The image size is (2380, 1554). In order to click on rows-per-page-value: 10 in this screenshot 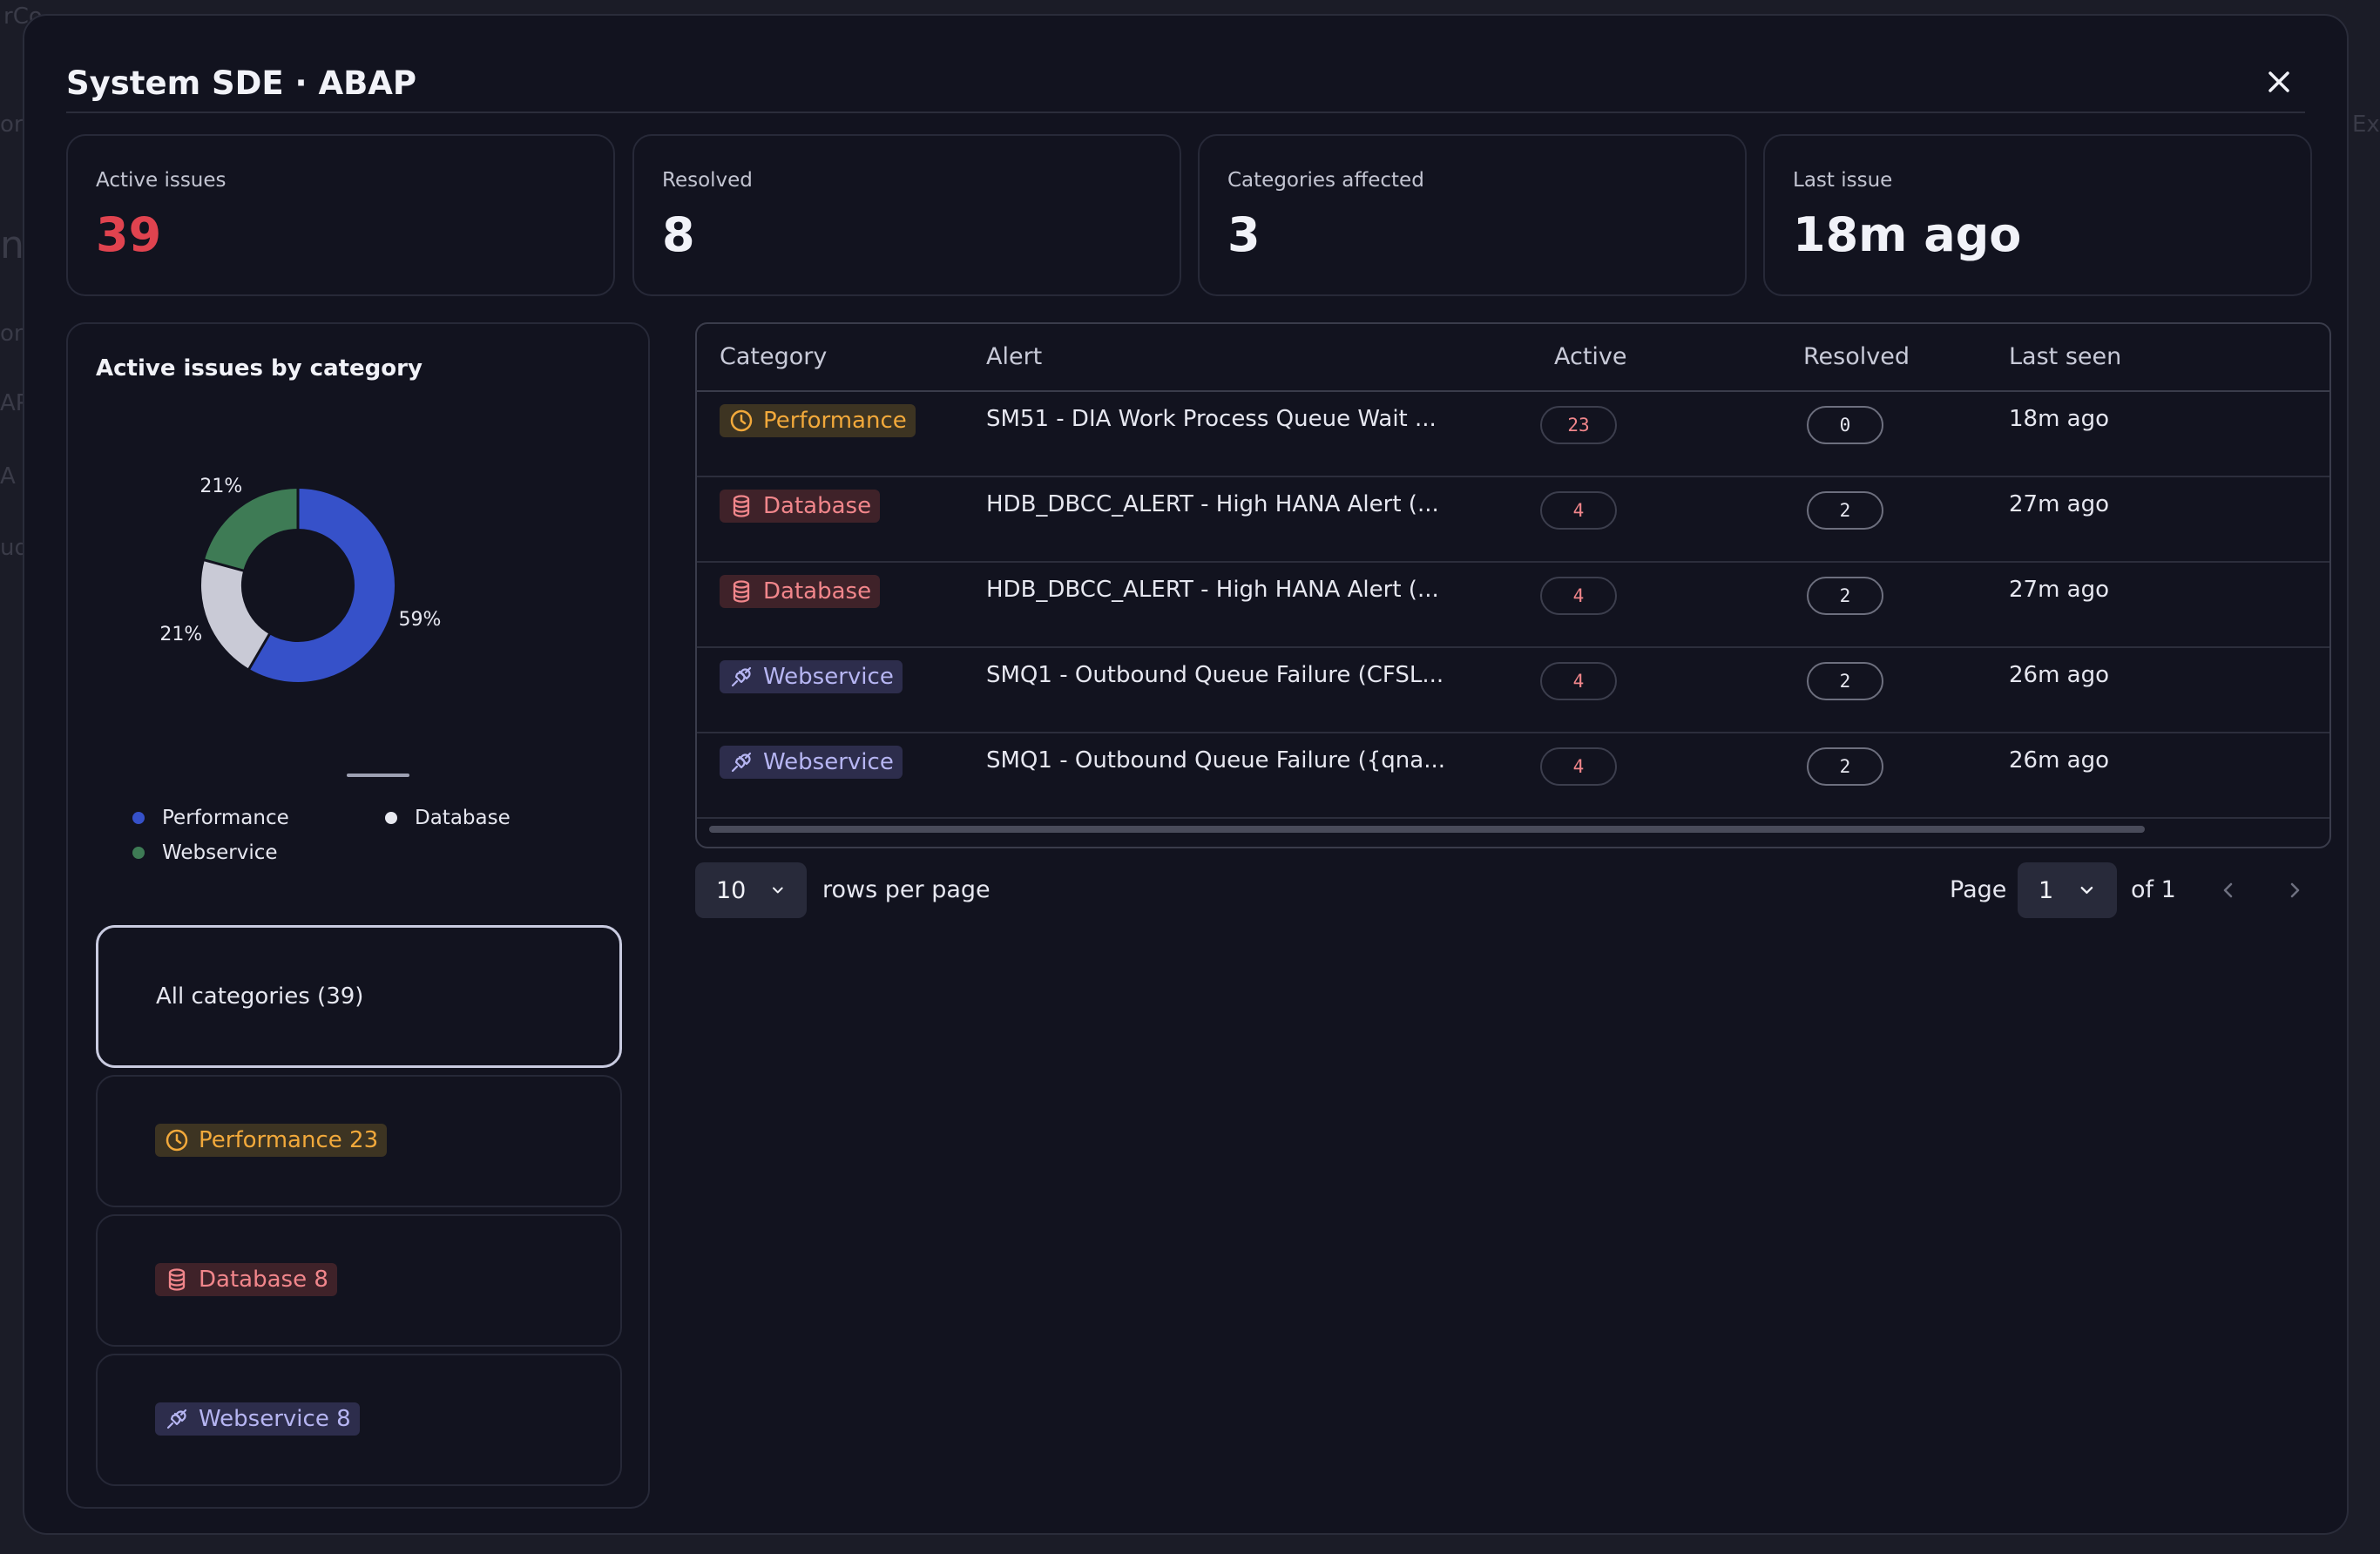, I will do `click(731, 890)`.